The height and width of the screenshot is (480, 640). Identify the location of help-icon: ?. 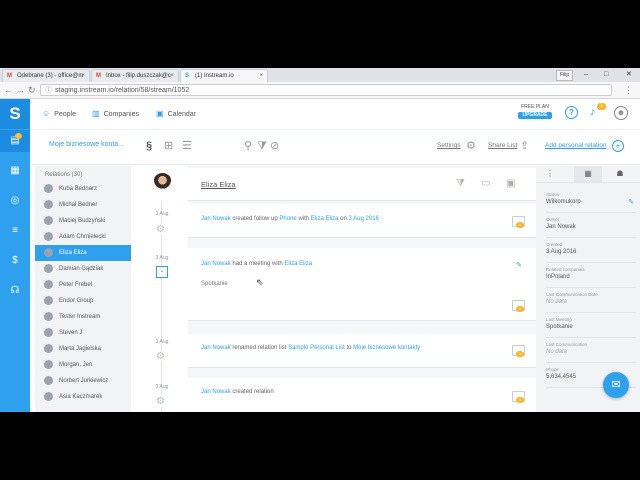
(571, 112).